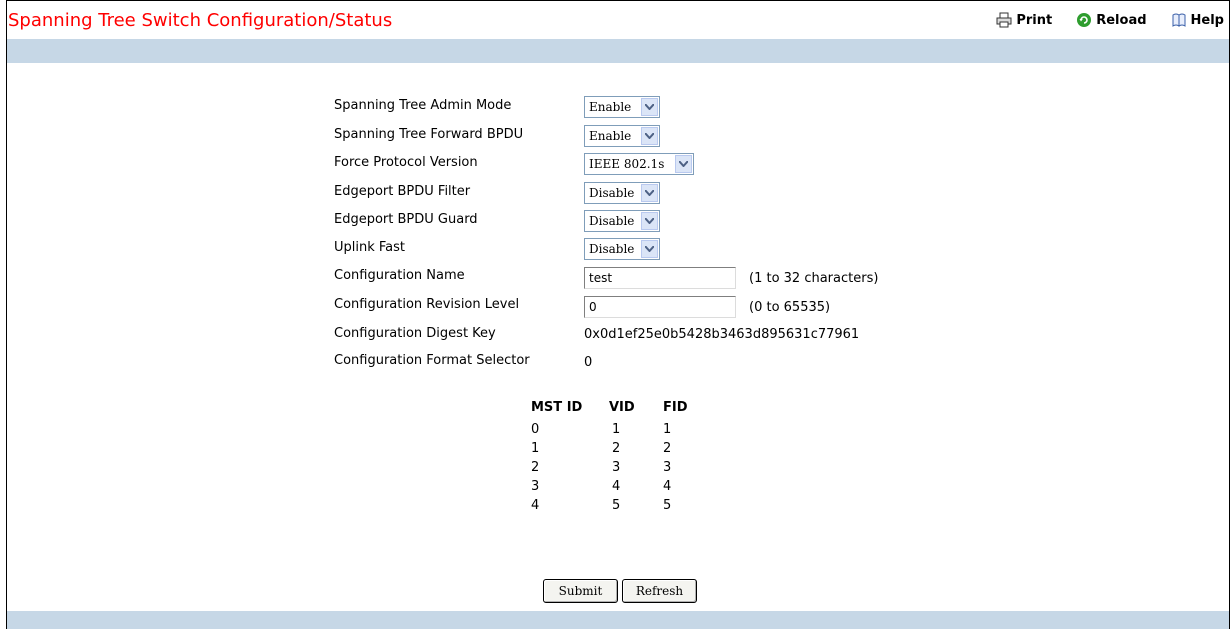  What do you see at coordinates (790, 307) in the screenshot?
I see `revision-level-hint: (0 to 65535)` at bounding box center [790, 307].